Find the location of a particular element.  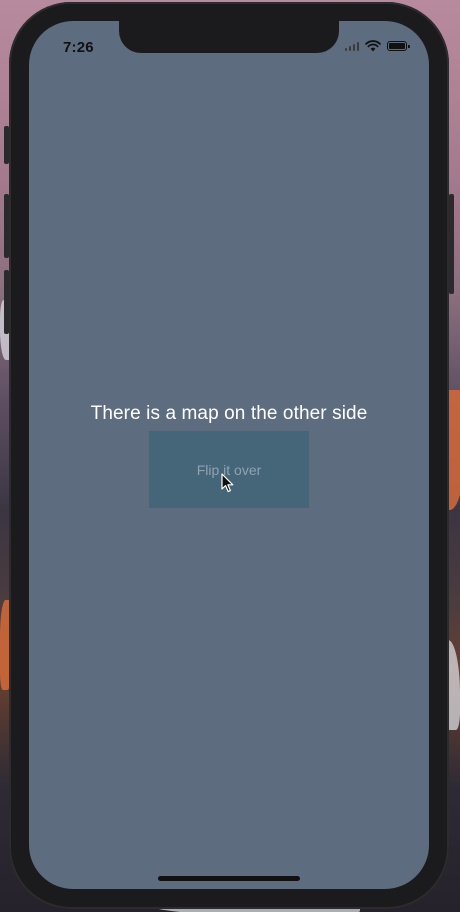

volume-down-button is located at coordinates (6, 302).